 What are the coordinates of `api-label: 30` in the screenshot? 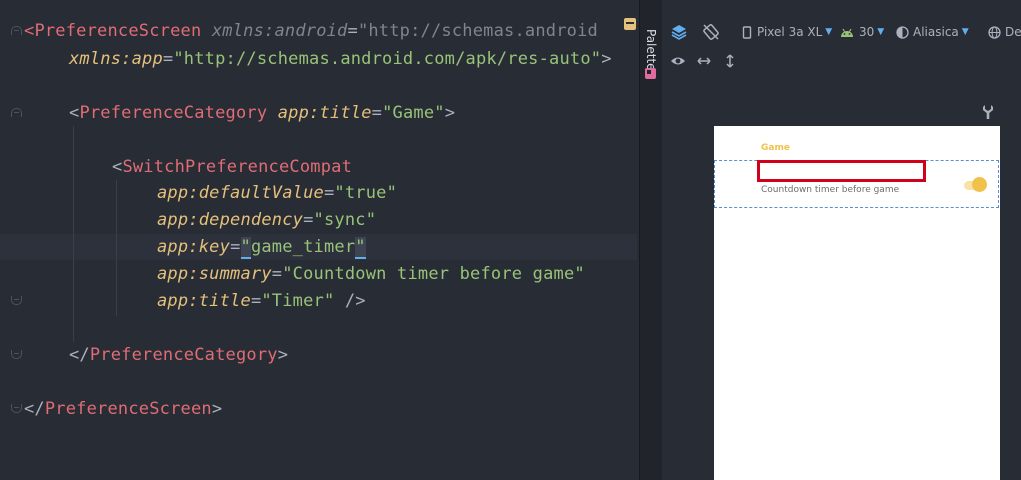 It's located at (867, 32).